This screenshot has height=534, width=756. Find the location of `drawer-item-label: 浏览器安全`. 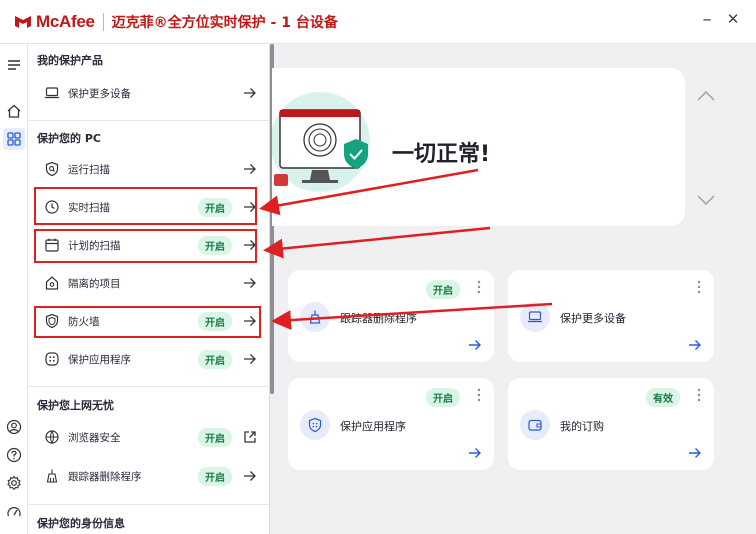

drawer-item-label: 浏览器安全 is located at coordinates (94, 437).